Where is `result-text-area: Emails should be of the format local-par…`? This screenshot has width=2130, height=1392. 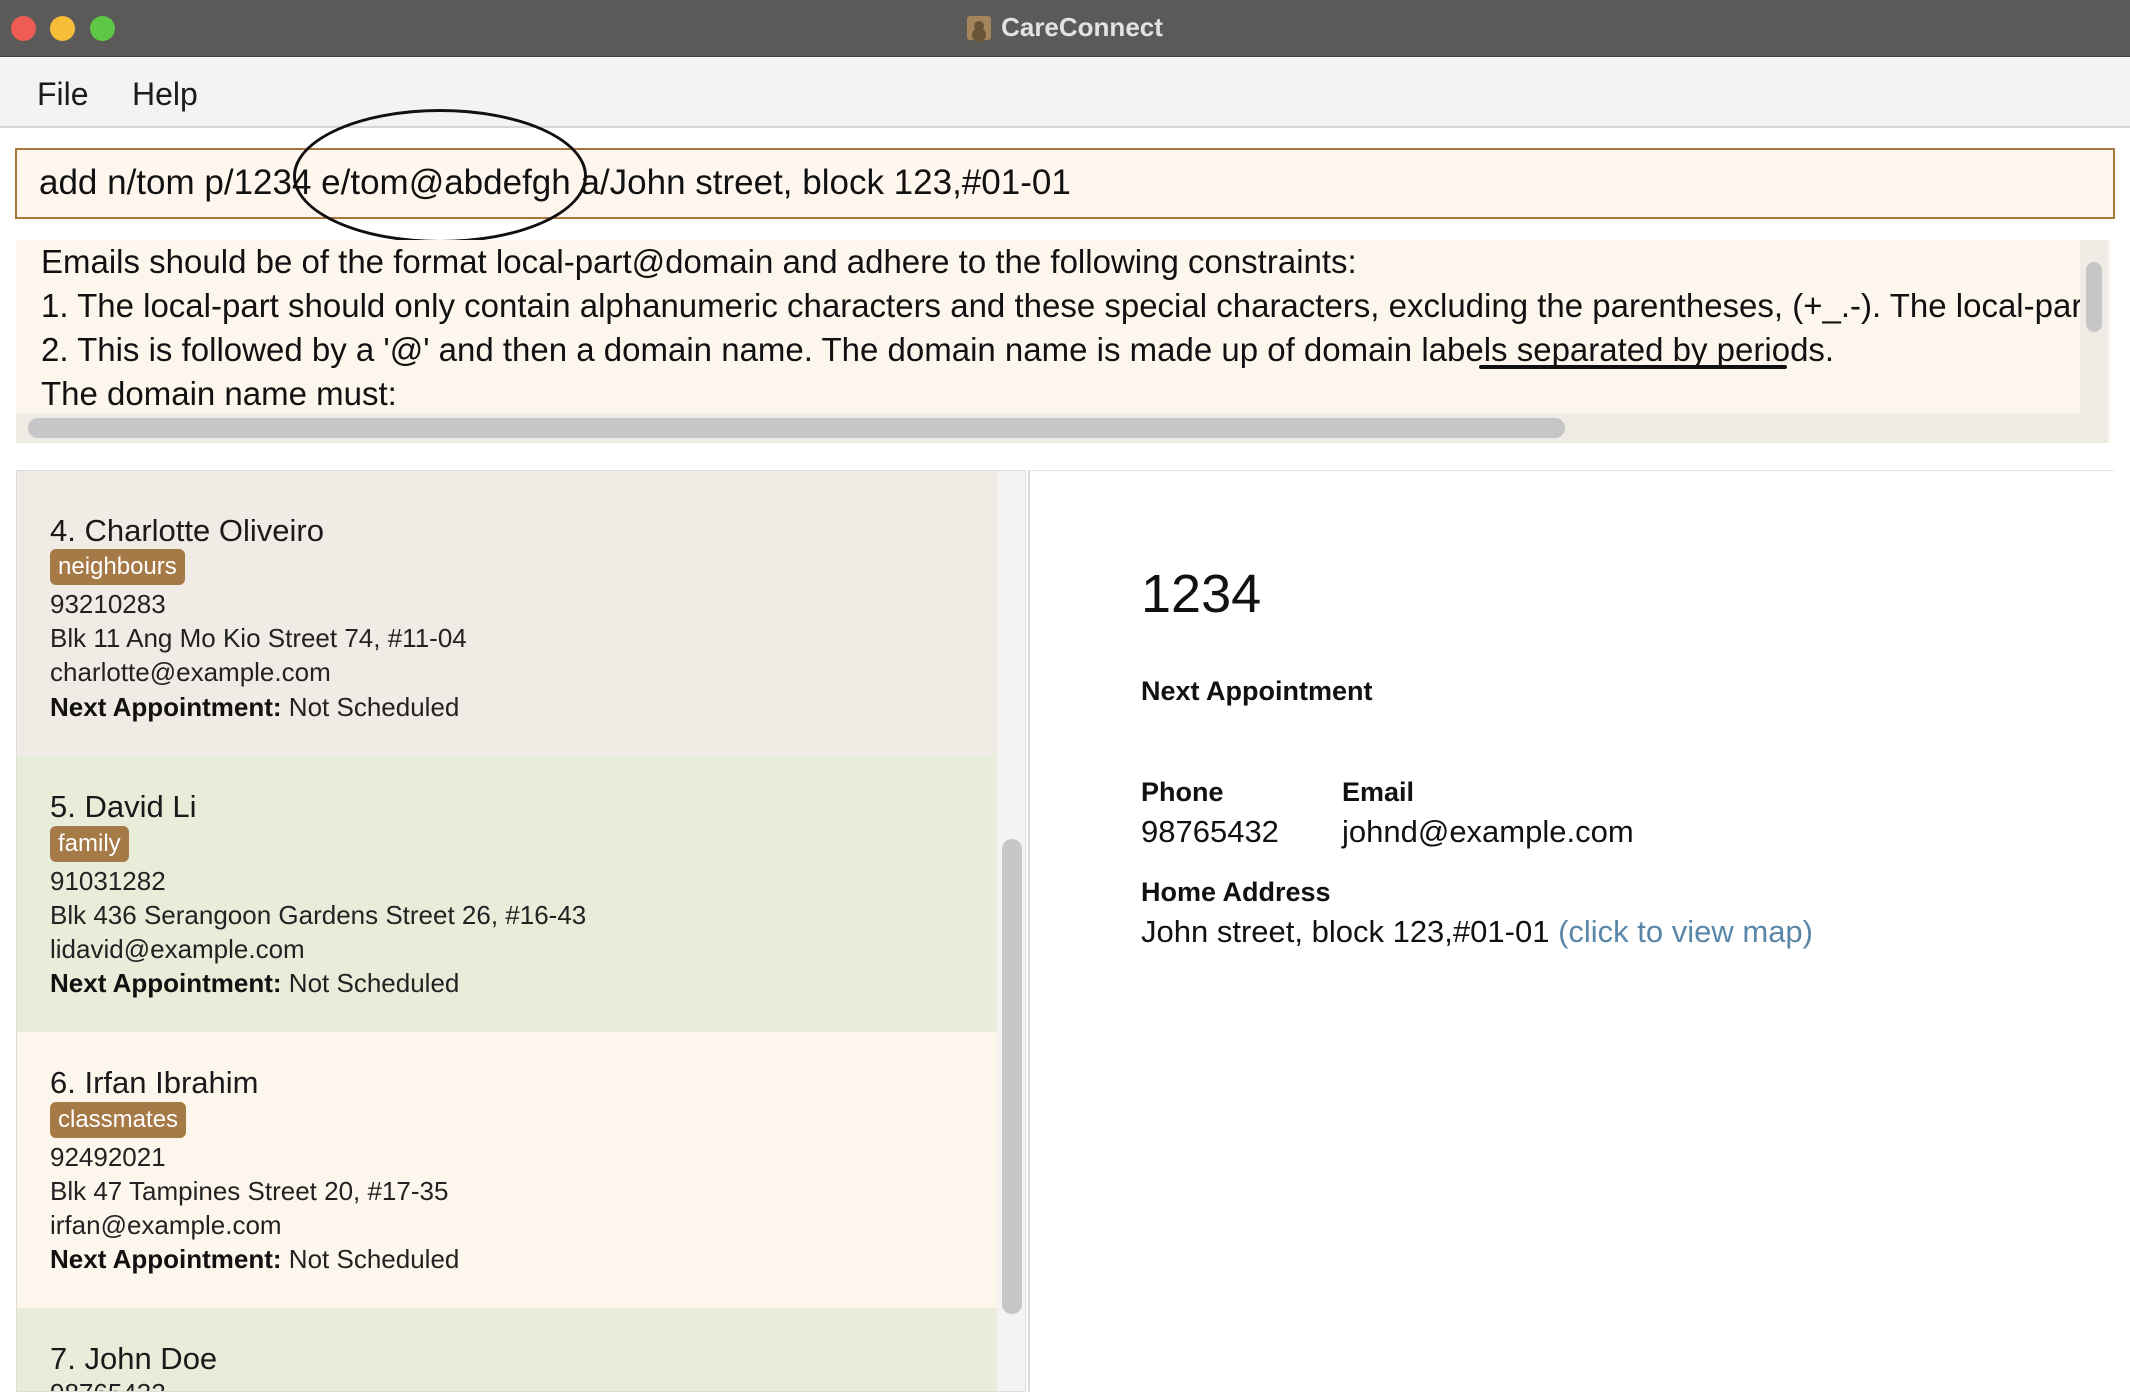 result-text-area: Emails should be of the format local-par… is located at coordinates (1061, 325).